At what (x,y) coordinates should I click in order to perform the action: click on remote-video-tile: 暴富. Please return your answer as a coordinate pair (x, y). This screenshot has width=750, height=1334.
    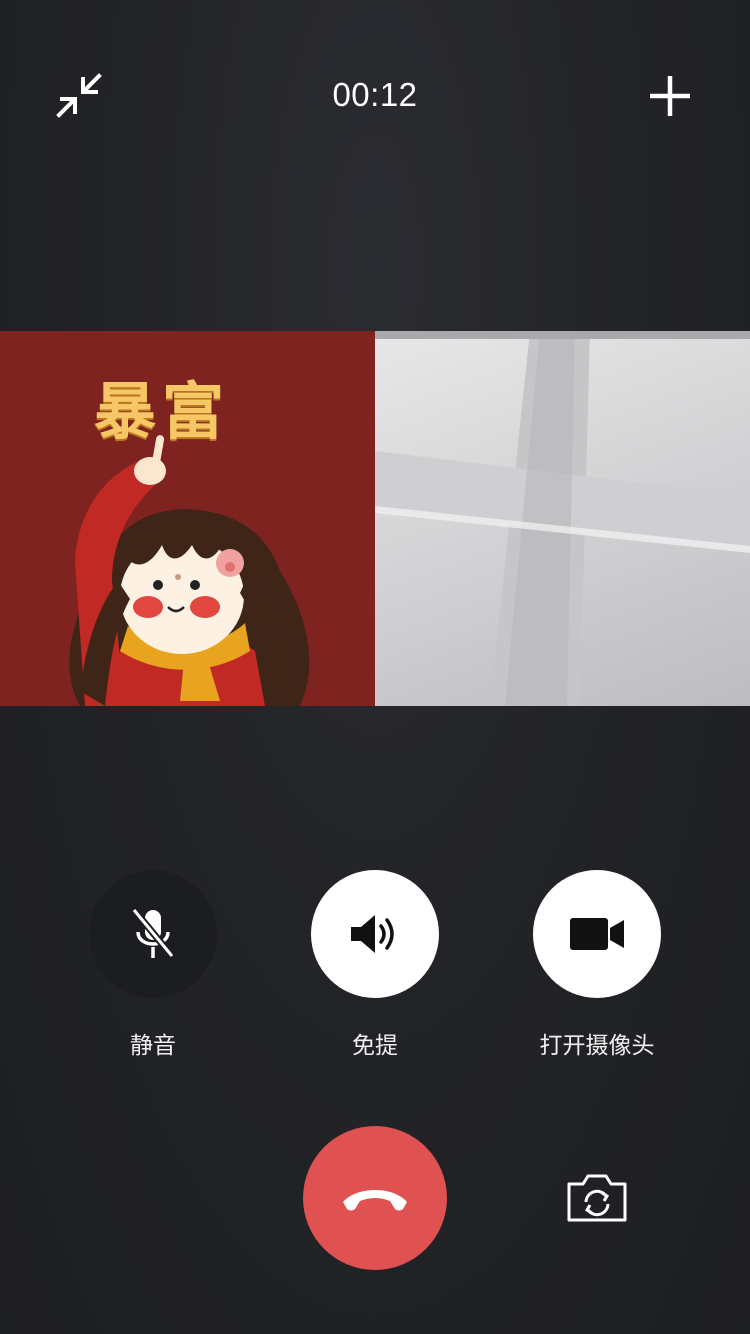
    Looking at the image, I should click on (187, 518).